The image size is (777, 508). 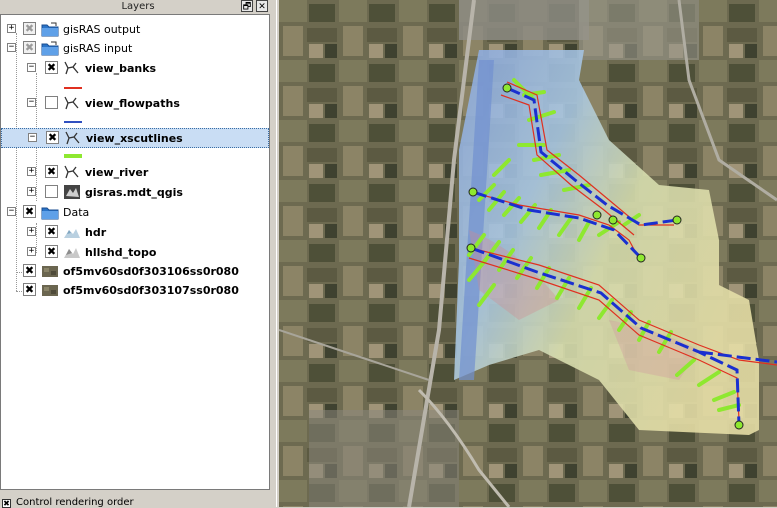 I want to click on layer-row-view-river: + ✖ view_river, so click(x=135, y=173).